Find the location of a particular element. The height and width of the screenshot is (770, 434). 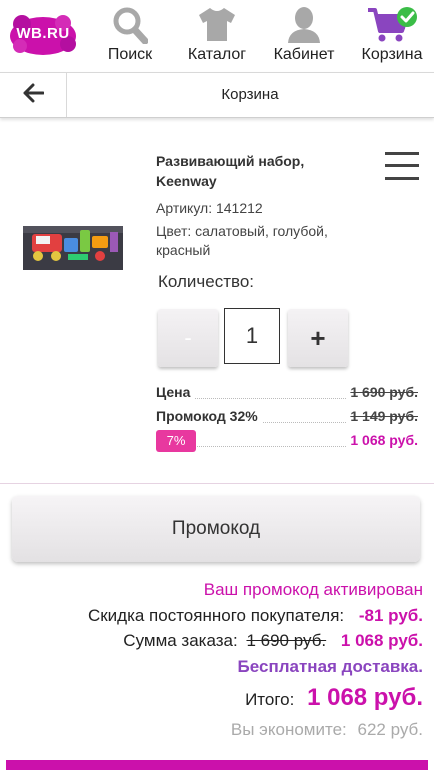

product-image is located at coordinates (73, 243).